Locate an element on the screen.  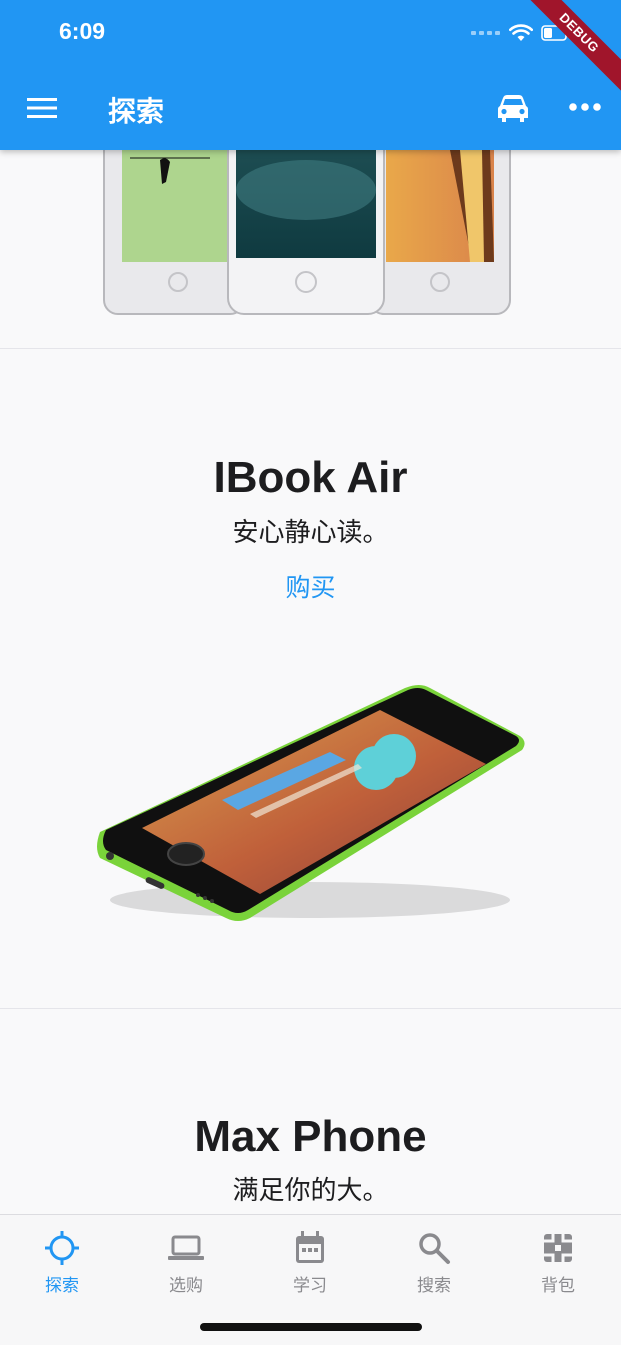
product-subtitle: 安心静心读。 is located at coordinates (310, 533).